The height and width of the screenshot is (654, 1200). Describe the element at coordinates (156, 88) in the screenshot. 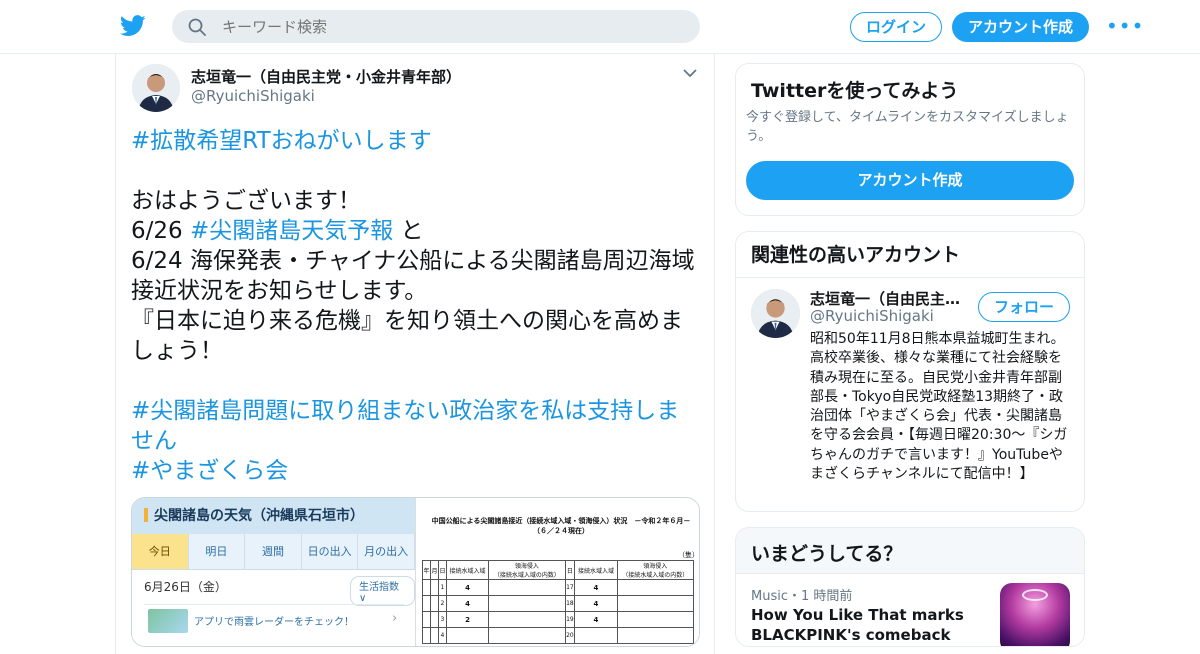

I see `author-avatar` at that location.